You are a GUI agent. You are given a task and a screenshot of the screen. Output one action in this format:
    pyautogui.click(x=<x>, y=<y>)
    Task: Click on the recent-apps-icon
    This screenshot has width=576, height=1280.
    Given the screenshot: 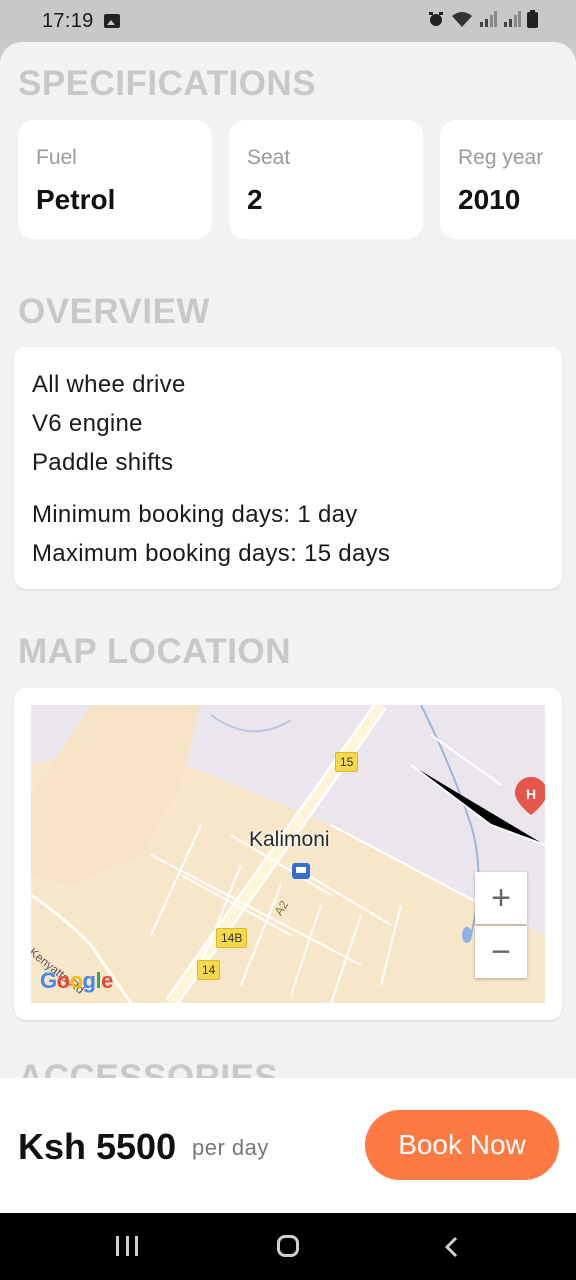 What is the action you would take?
    pyautogui.click(x=127, y=1246)
    